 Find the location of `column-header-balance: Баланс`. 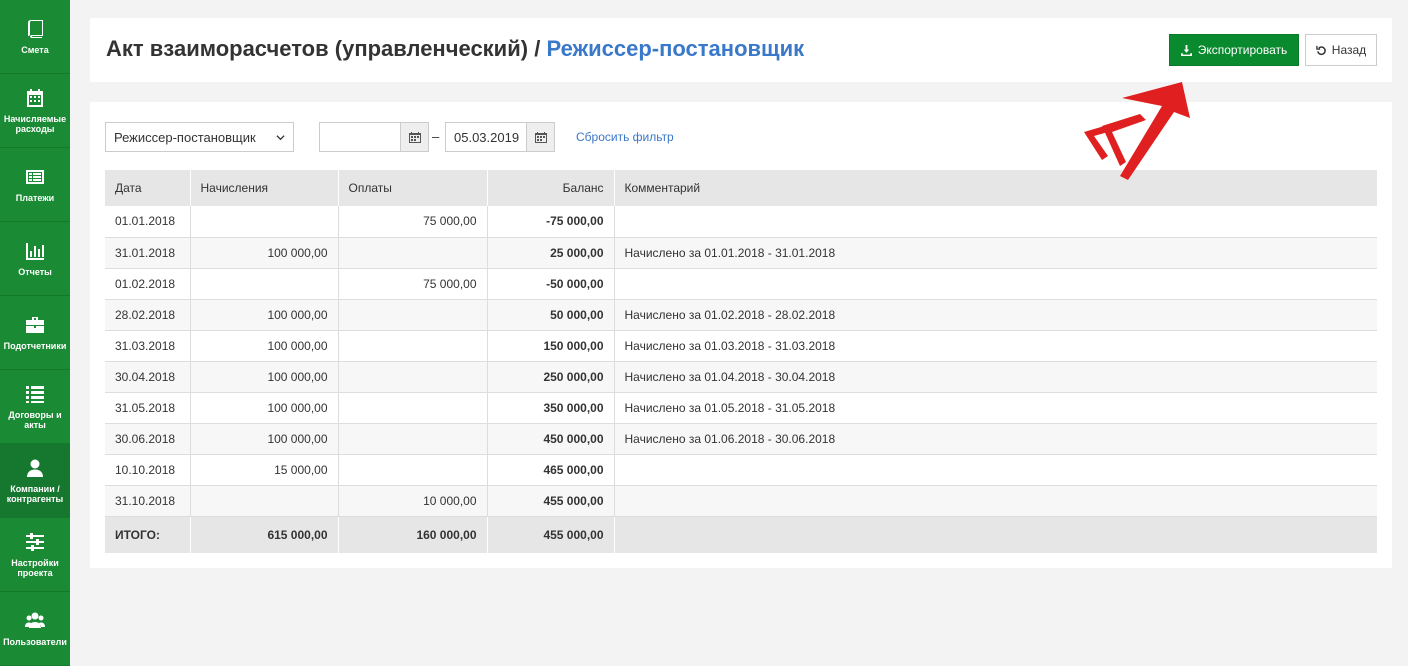

column-header-balance: Баланс is located at coordinates (551, 188).